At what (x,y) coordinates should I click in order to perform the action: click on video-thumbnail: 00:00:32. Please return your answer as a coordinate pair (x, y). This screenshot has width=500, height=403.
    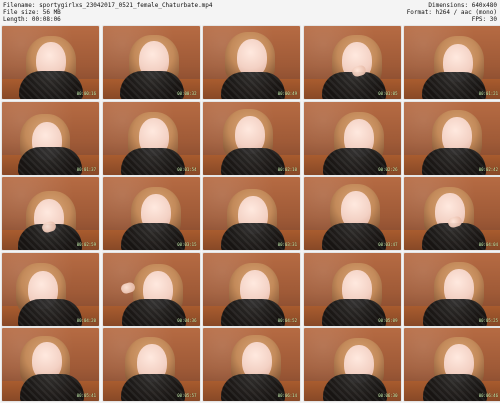
    Looking at the image, I should click on (151, 62).